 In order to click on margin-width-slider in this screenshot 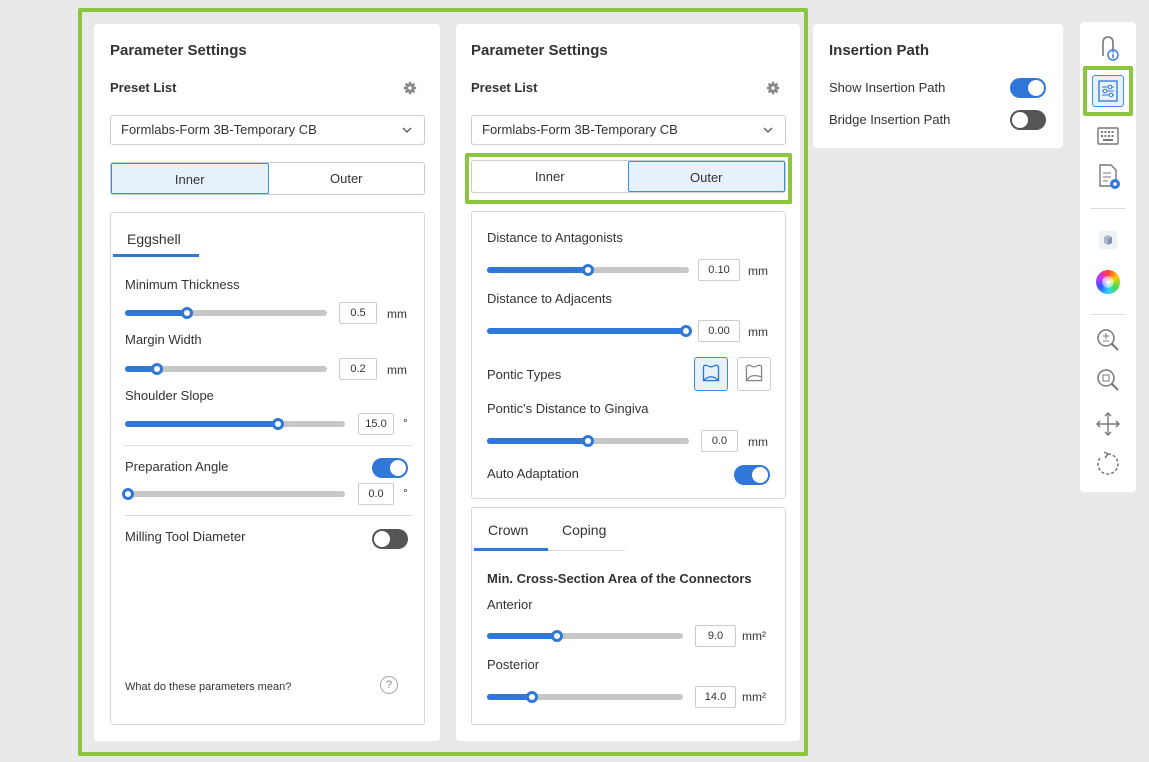, I will do `click(226, 369)`.